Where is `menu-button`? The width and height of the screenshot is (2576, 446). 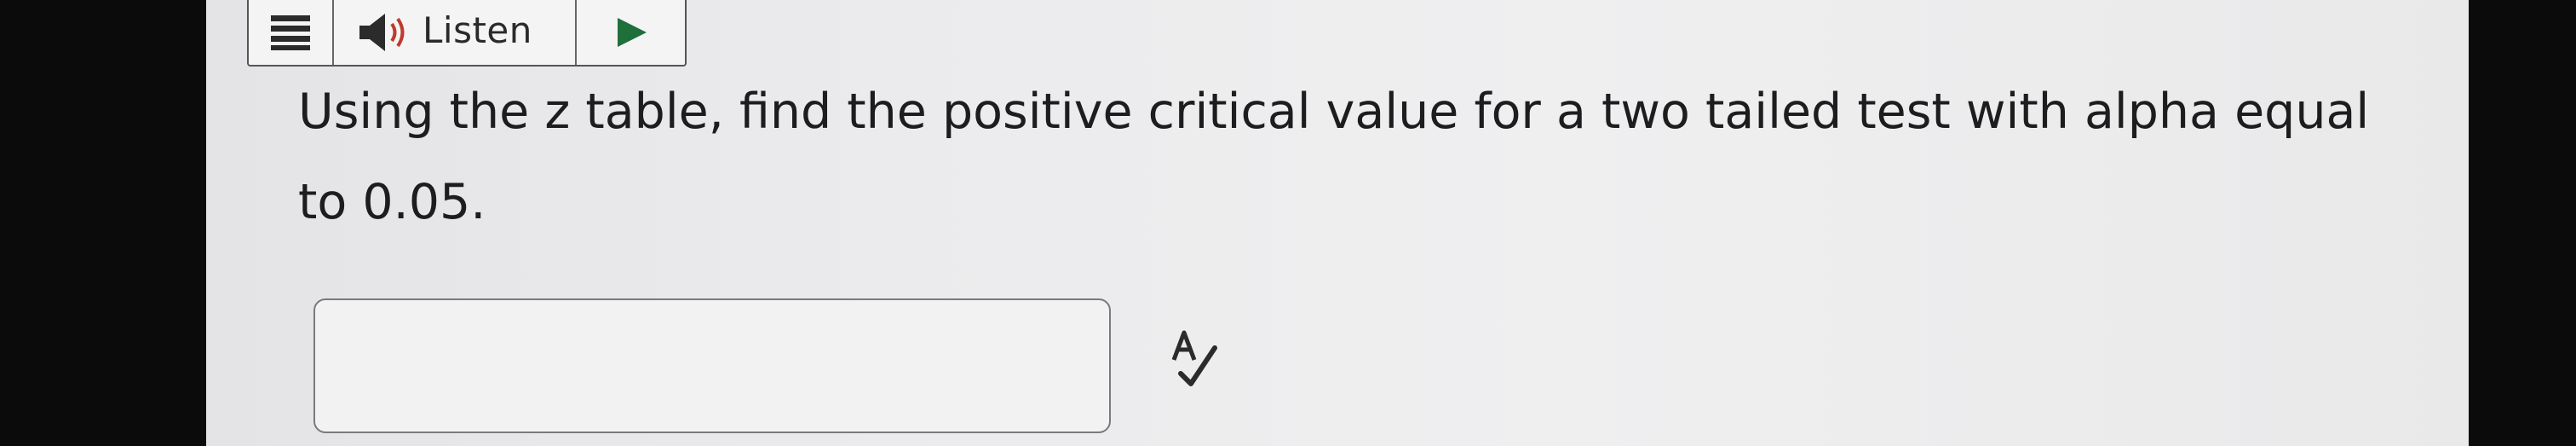 menu-button is located at coordinates (291, 32).